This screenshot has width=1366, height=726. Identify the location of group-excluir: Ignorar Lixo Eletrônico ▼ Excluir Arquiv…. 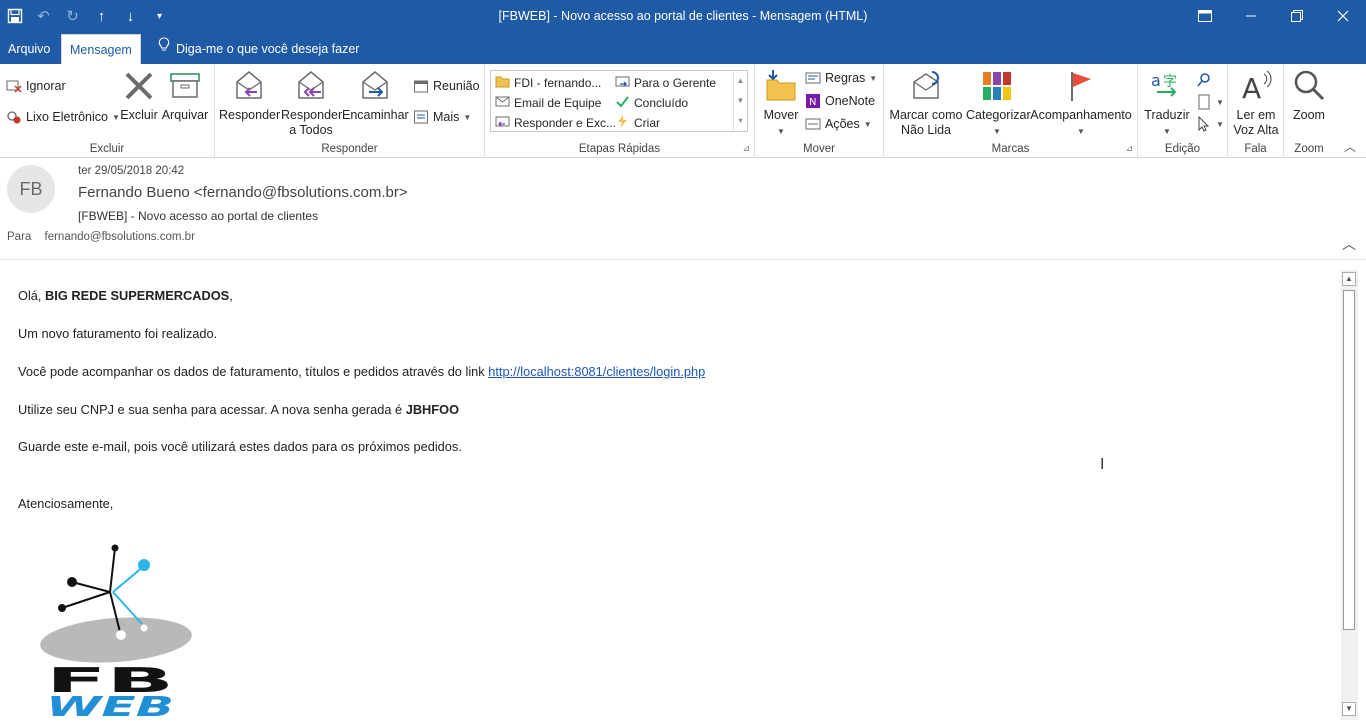
(107, 111).